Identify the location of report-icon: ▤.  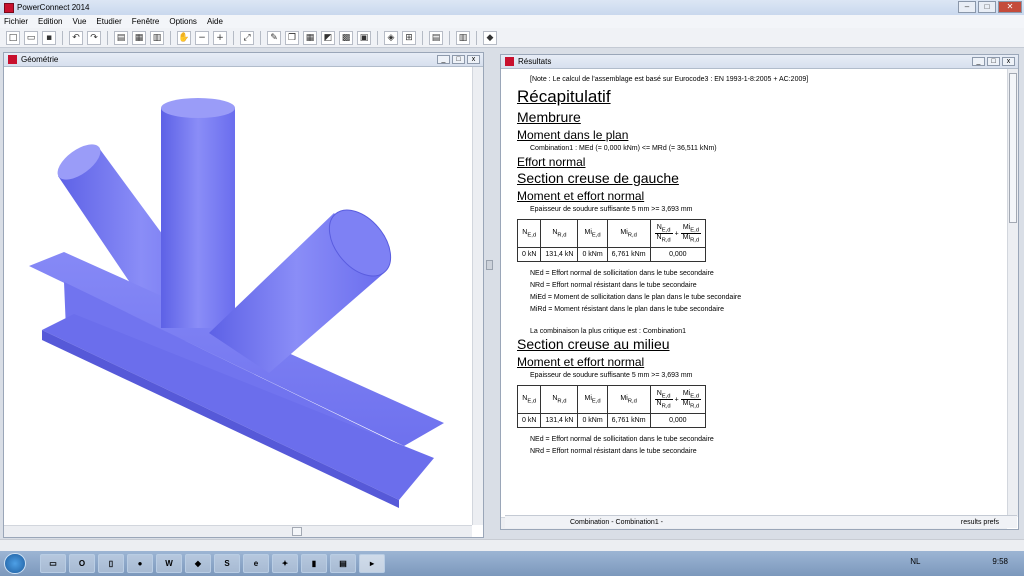
(436, 37).